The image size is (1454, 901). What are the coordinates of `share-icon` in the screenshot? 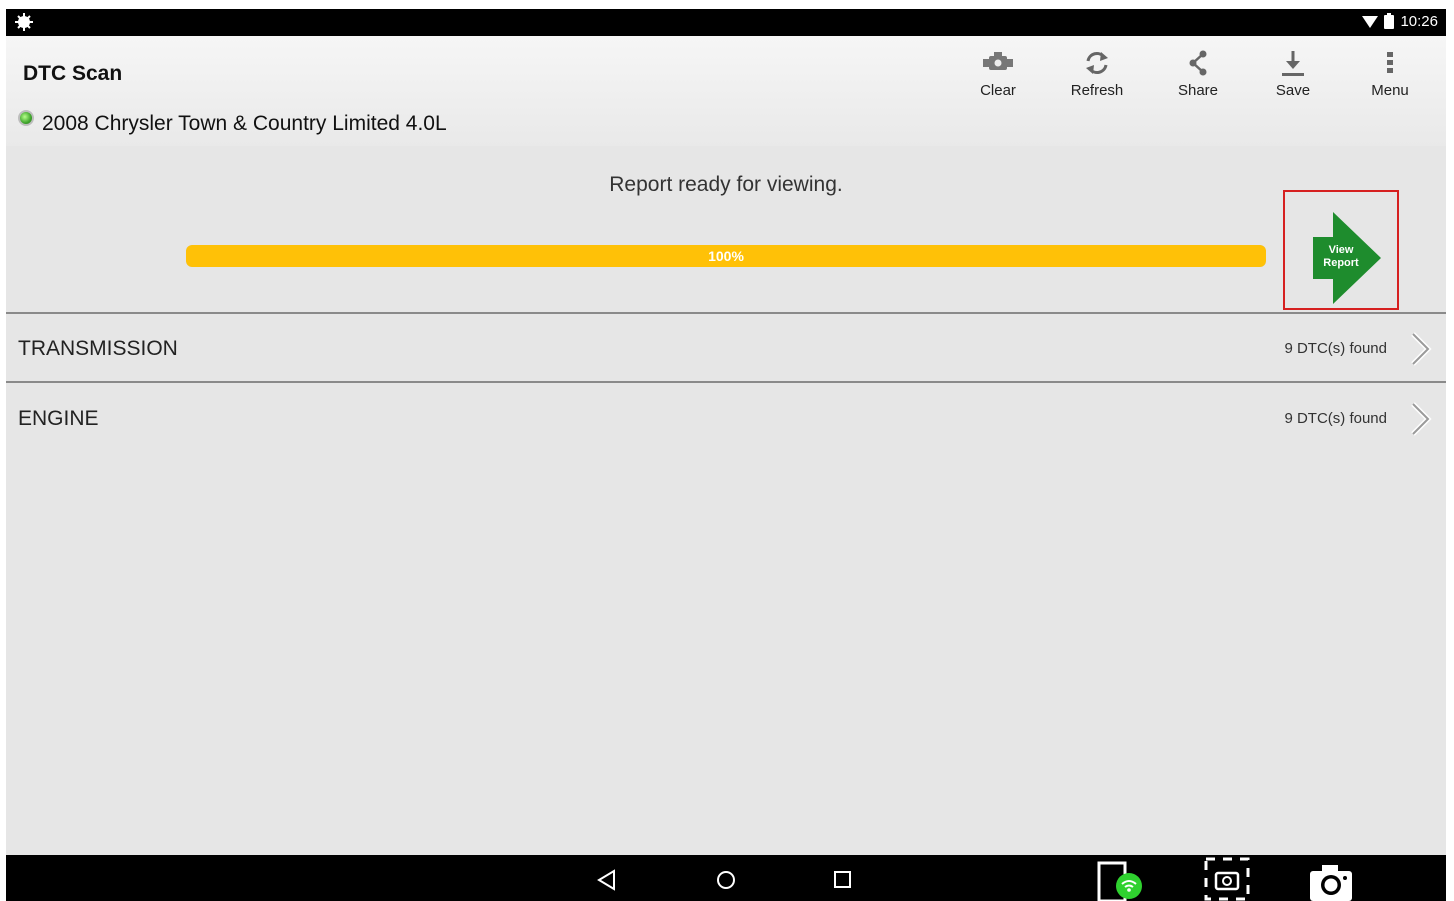 It's located at (1198, 63).